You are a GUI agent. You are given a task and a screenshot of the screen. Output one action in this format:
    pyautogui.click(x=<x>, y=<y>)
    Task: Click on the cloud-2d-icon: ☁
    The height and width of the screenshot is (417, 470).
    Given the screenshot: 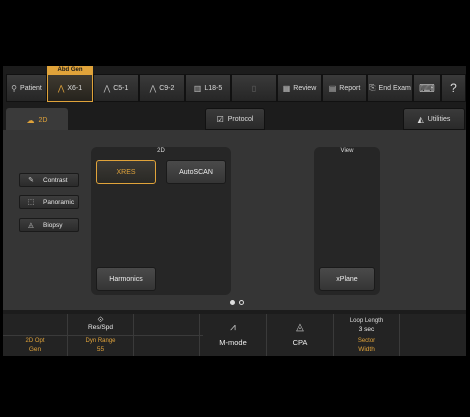 What is the action you would take?
    pyautogui.click(x=30, y=120)
    